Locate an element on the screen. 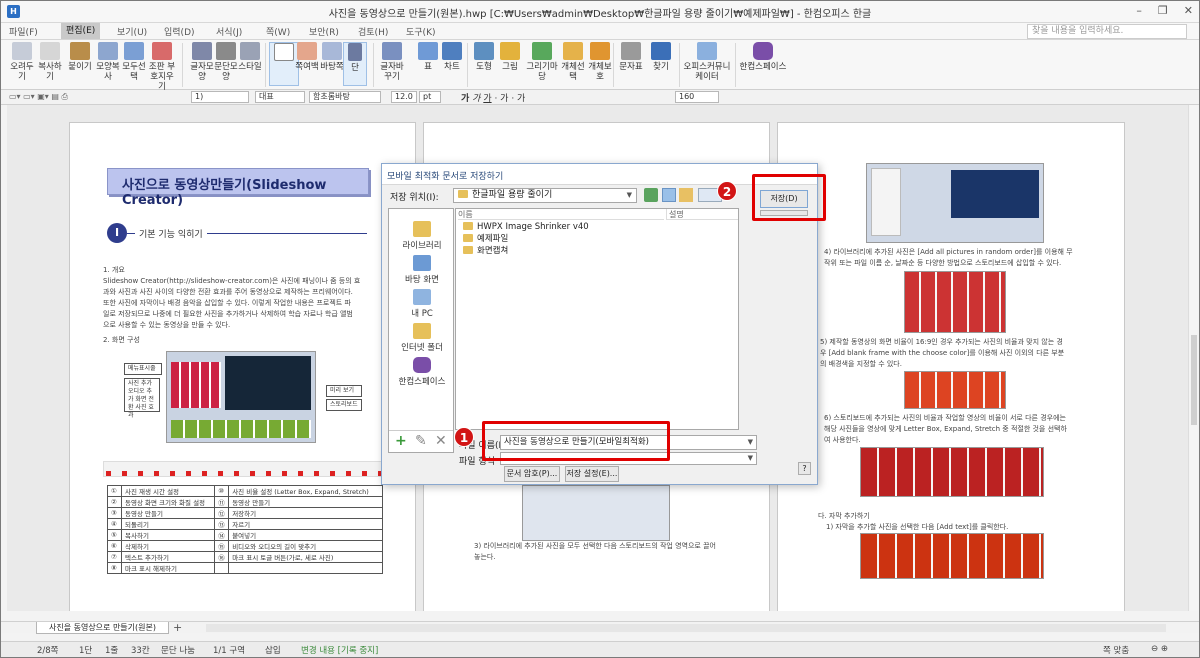 The width and height of the screenshot is (1200, 658). office-communicator-button: 오피스커뮤니케이터 is located at coordinates (707, 62).